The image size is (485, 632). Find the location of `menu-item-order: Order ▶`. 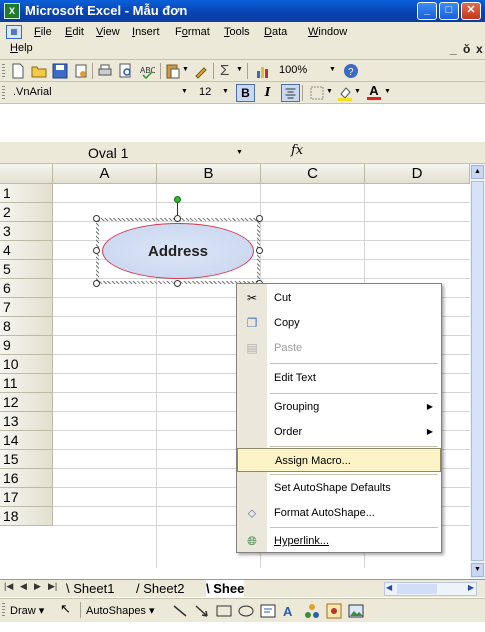

menu-item-order: Order ▶ is located at coordinates (339, 432).